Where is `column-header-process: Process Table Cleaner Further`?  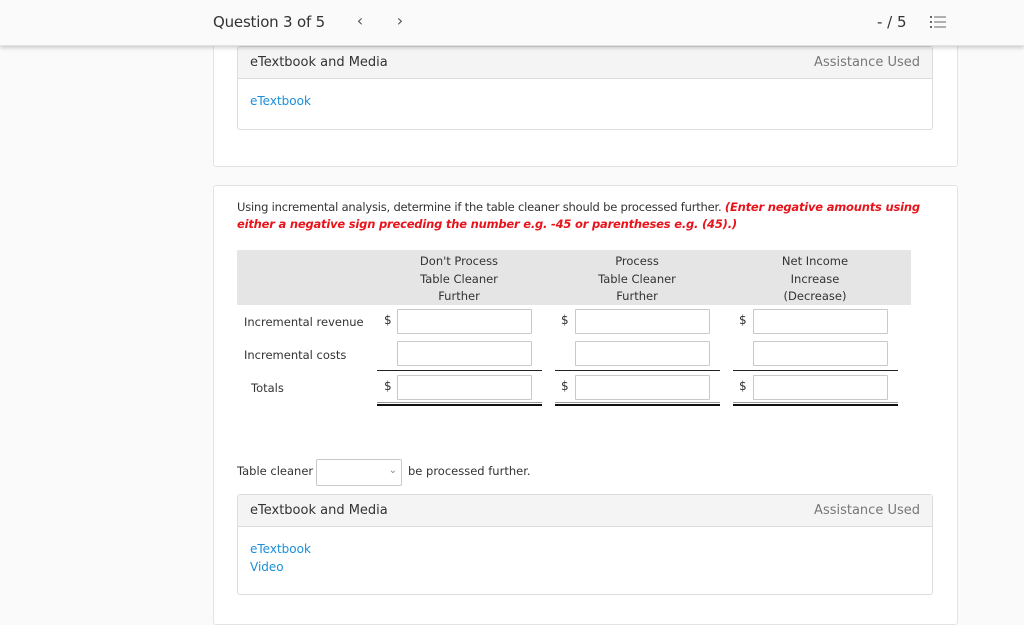 column-header-process: Process Table Cleaner Further is located at coordinates (637, 278).